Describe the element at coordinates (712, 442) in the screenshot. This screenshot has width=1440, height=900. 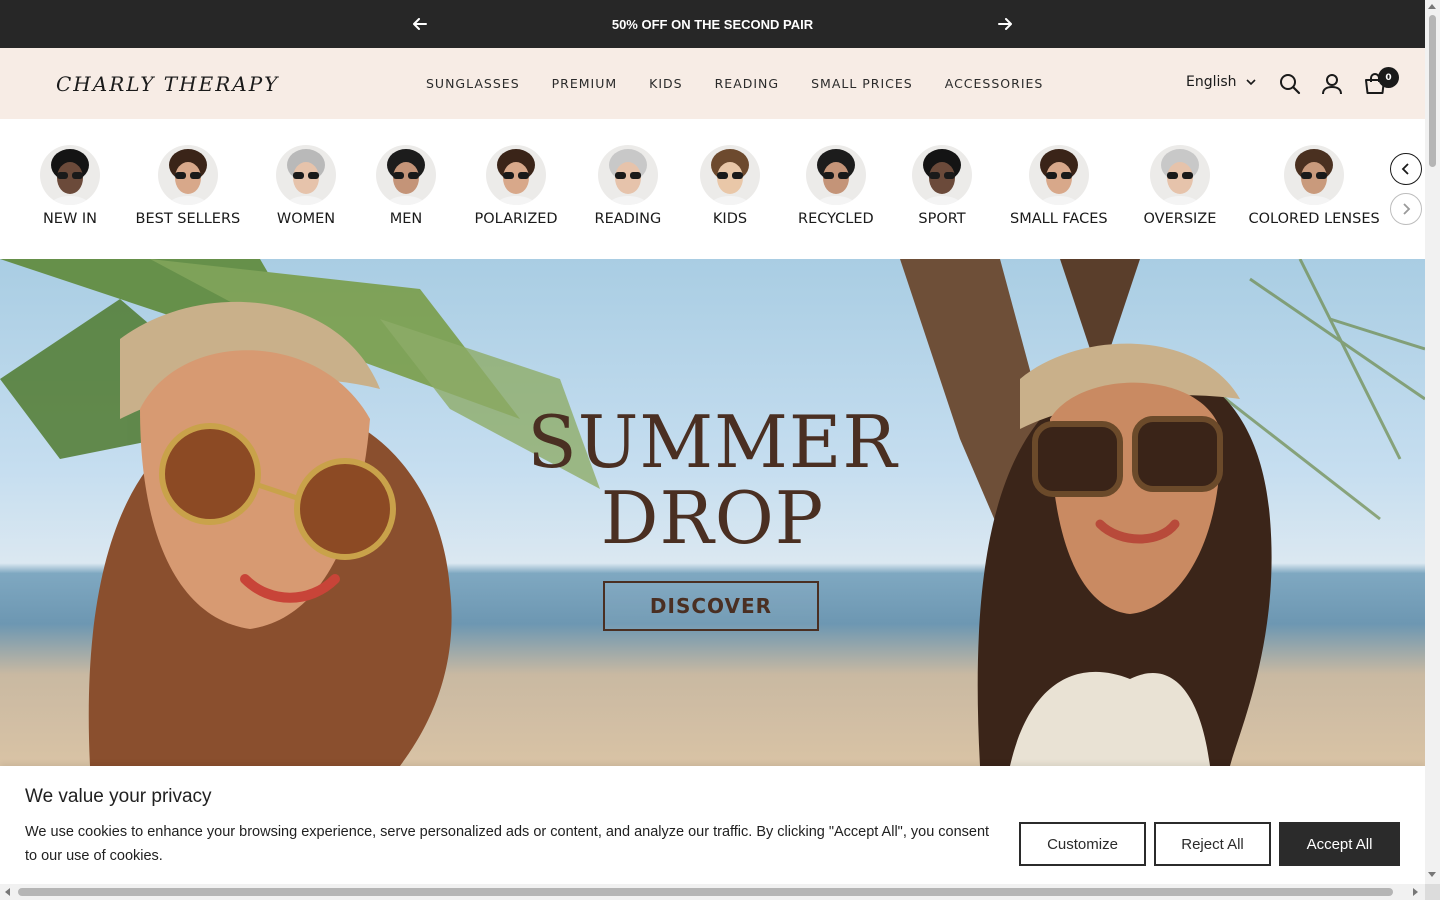
I see `hero-title-line1: SUMMER` at that location.